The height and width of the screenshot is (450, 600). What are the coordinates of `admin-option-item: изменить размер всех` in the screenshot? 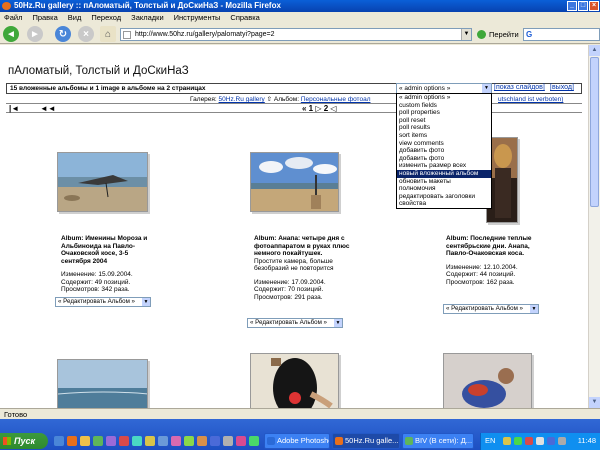 It's located at (444, 166).